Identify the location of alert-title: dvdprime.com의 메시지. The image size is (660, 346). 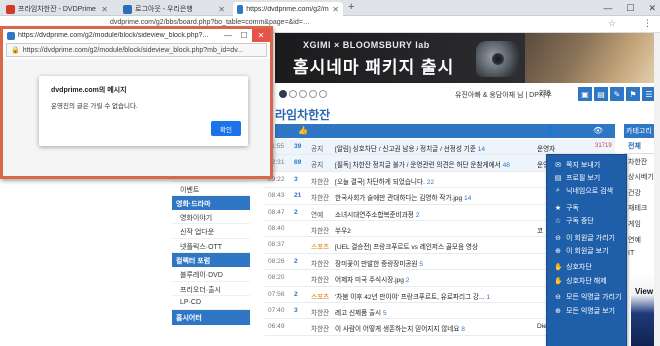
(89, 90).